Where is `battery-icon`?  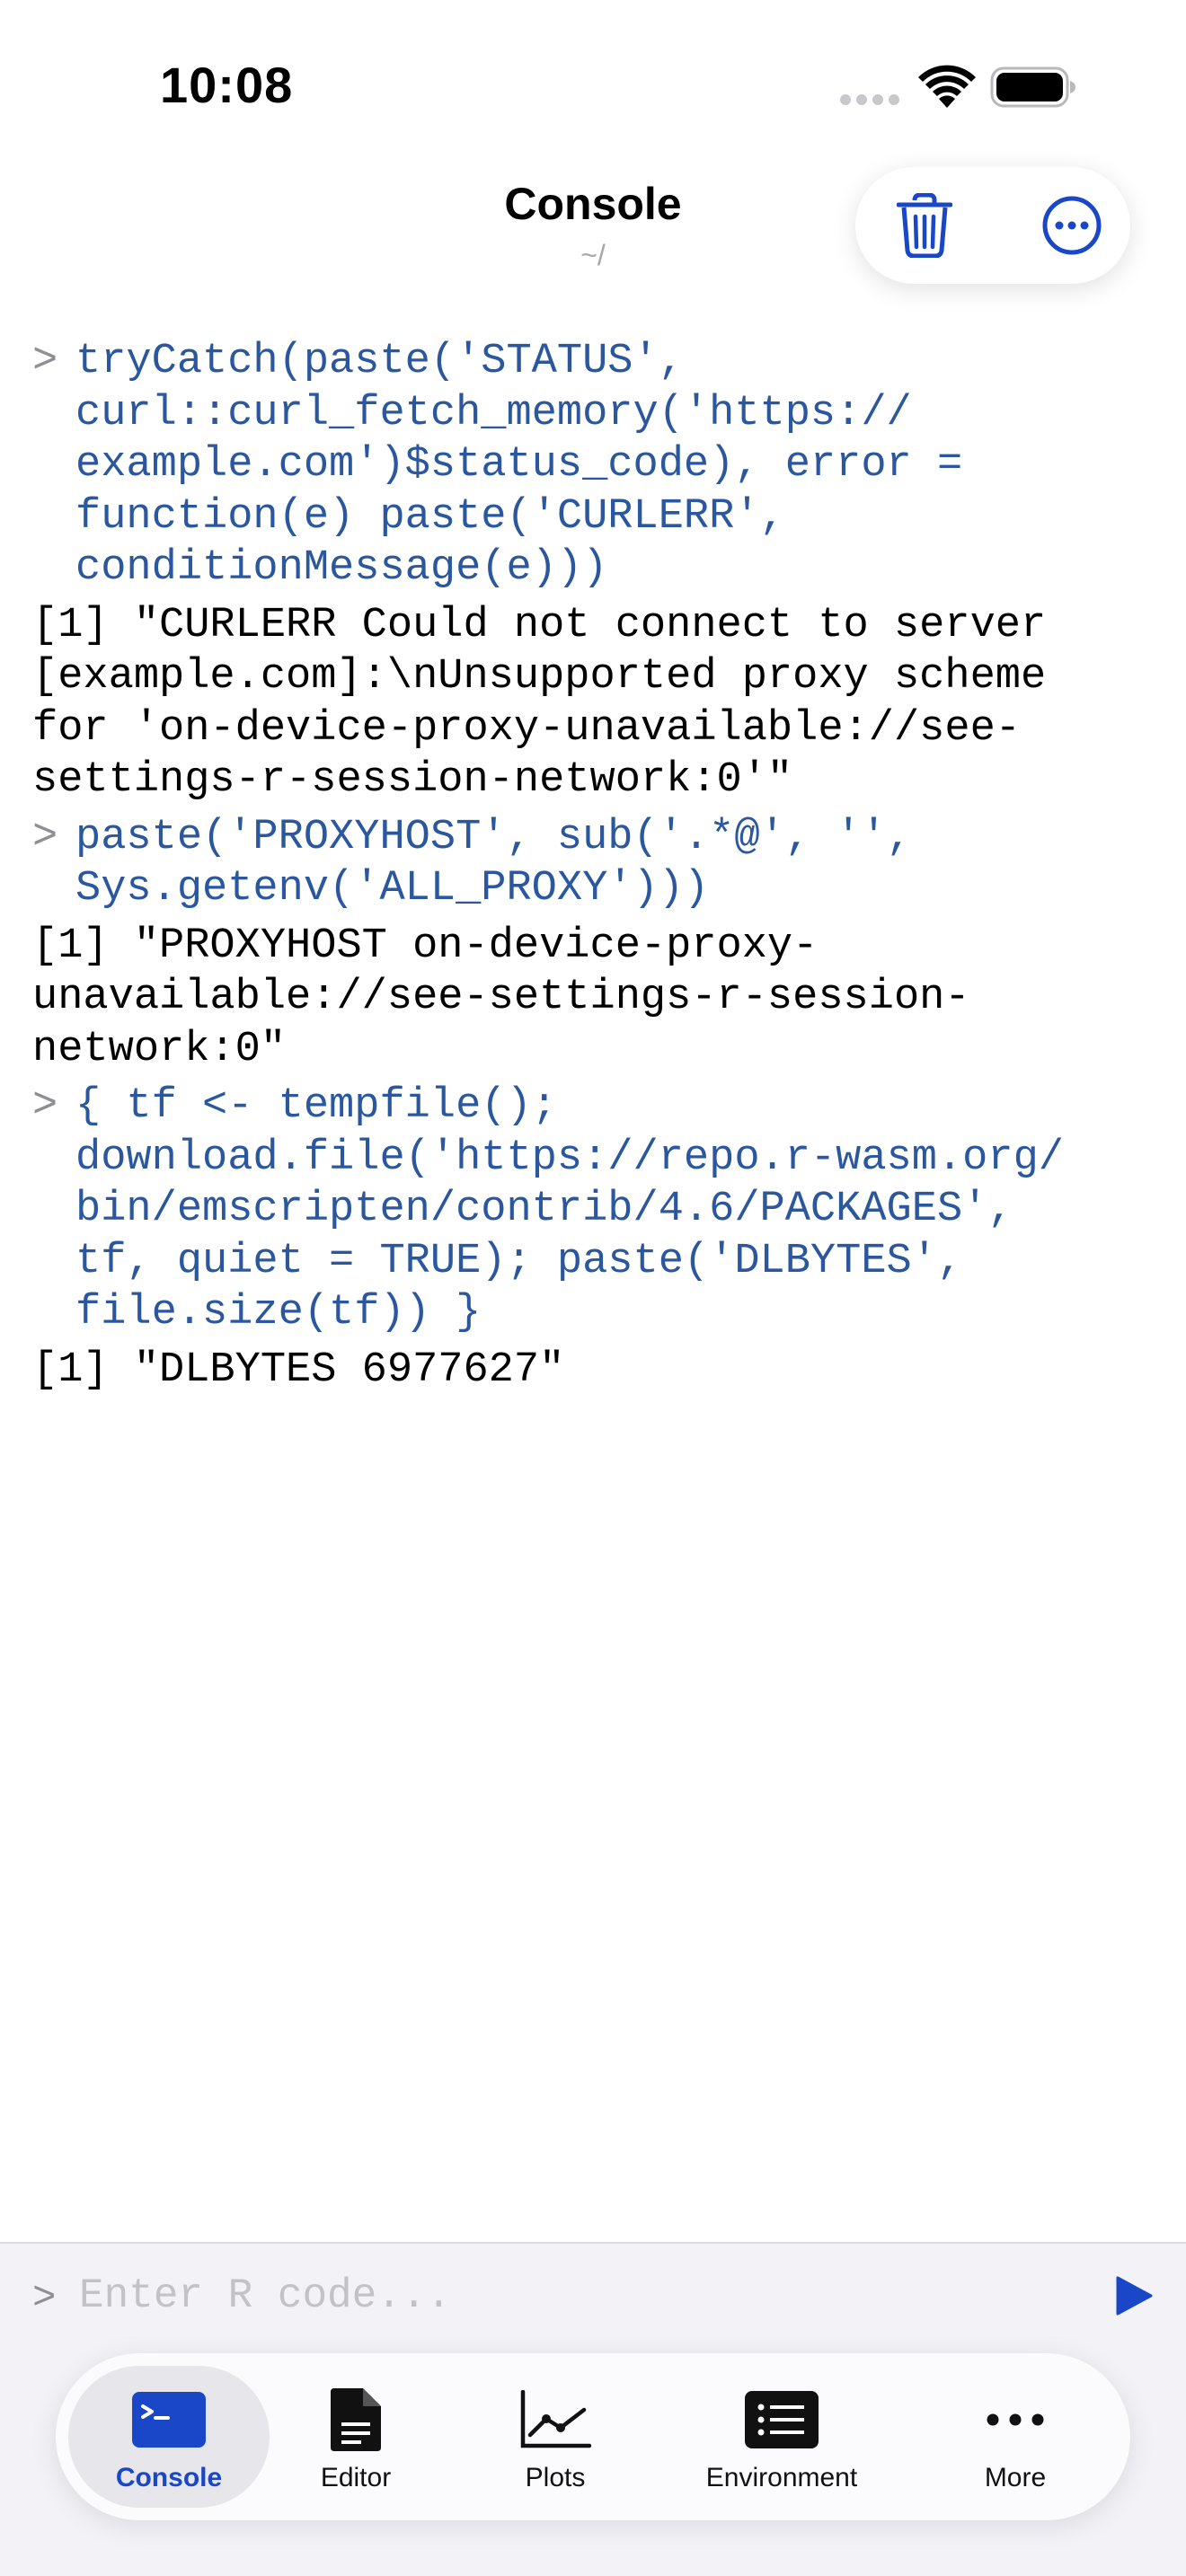 battery-icon is located at coordinates (1032, 87).